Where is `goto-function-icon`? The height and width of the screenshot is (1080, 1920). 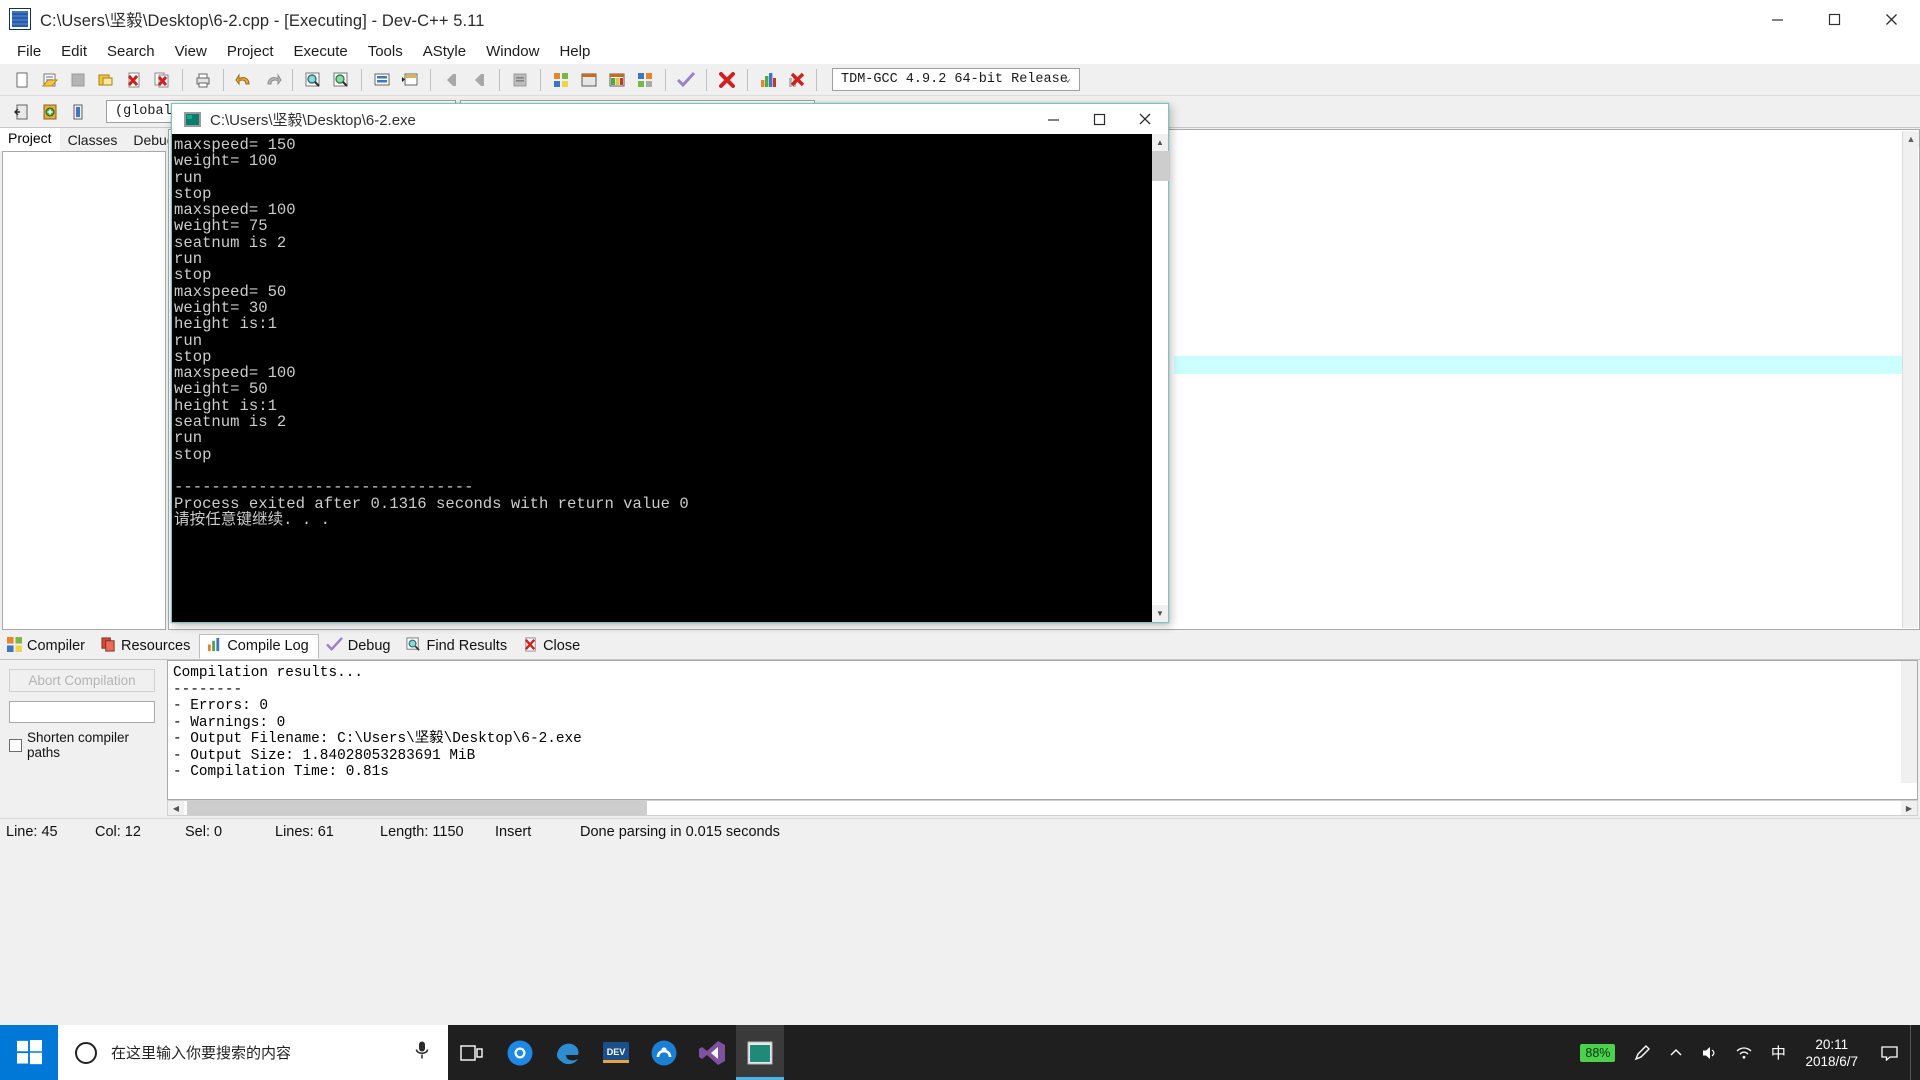
goto-function-icon is located at coordinates (410, 80).